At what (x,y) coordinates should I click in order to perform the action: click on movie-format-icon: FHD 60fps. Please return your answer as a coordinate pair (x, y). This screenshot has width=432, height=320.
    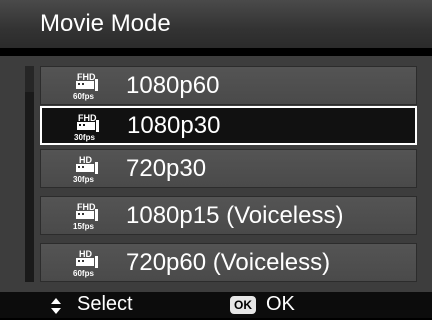
    Looking at the image, I should click on (87, 86).